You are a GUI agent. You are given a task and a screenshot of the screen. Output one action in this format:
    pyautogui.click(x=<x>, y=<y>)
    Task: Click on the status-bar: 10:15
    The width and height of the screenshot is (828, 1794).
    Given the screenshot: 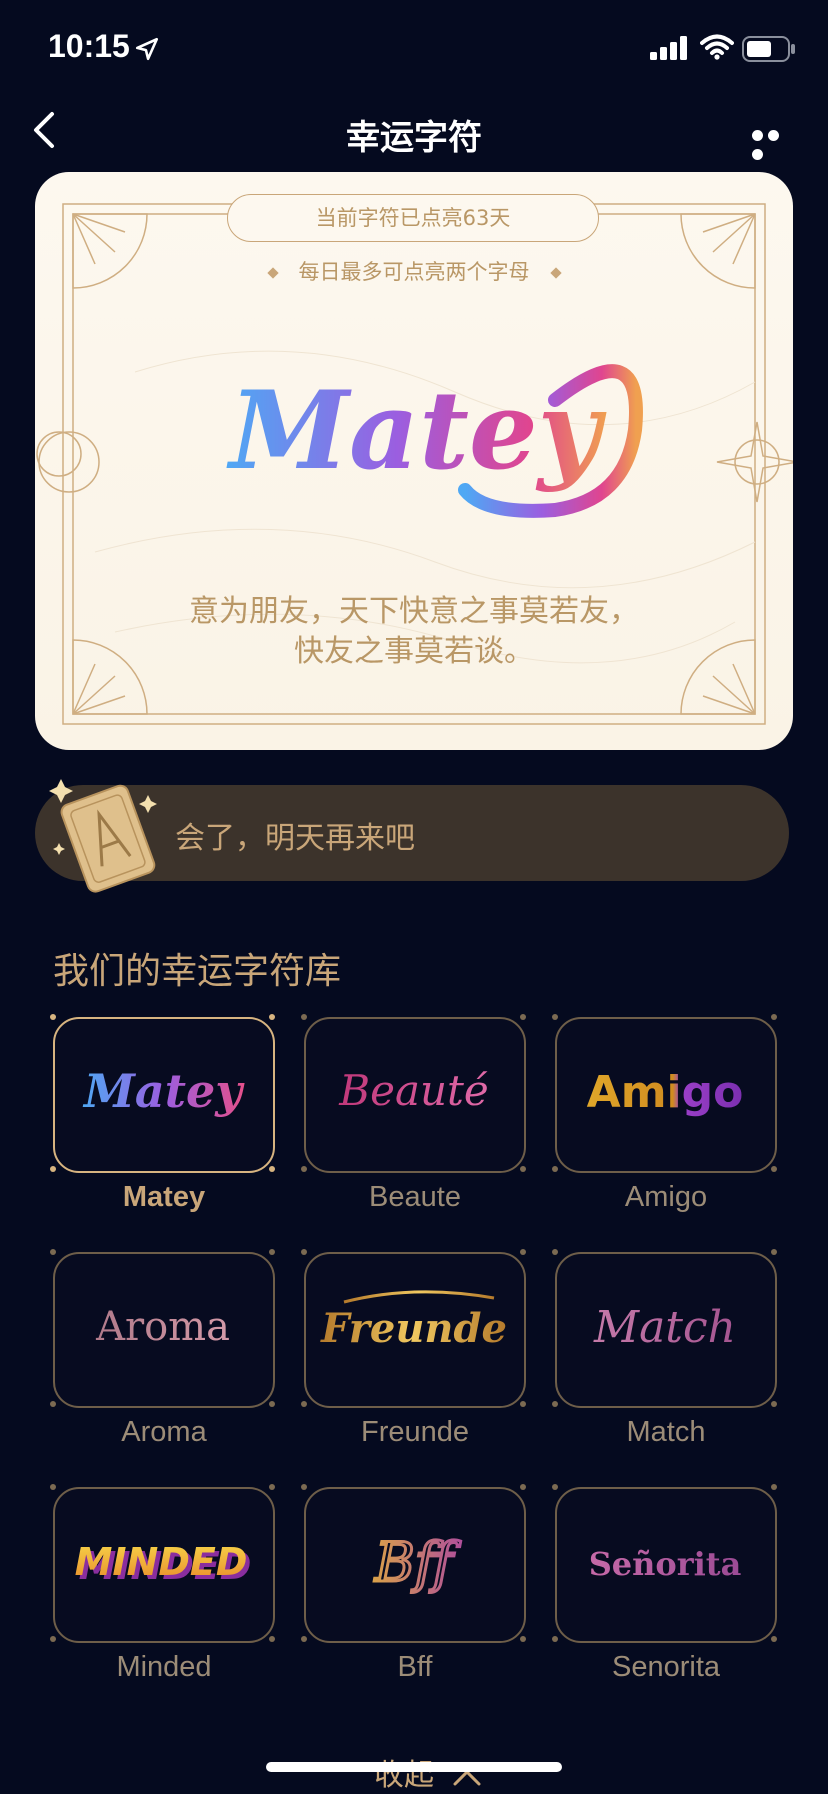 What is the action you would take?
    pyautogui.click(x=414, y=50)
    